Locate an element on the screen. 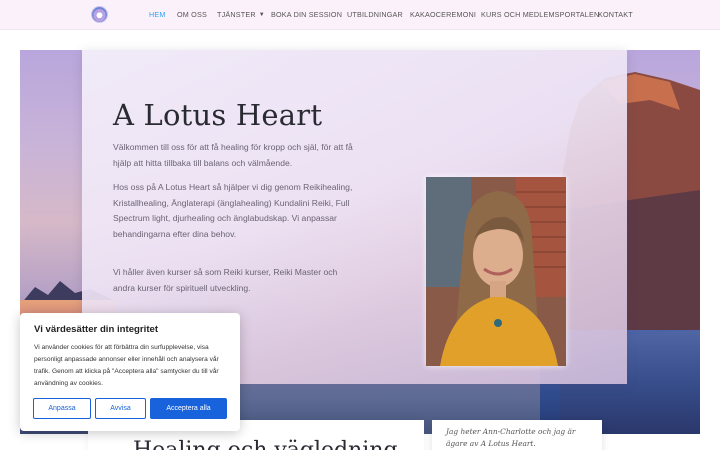  cookie-title: Vi värdesätter din integritet is located at coordinates (96, 329).